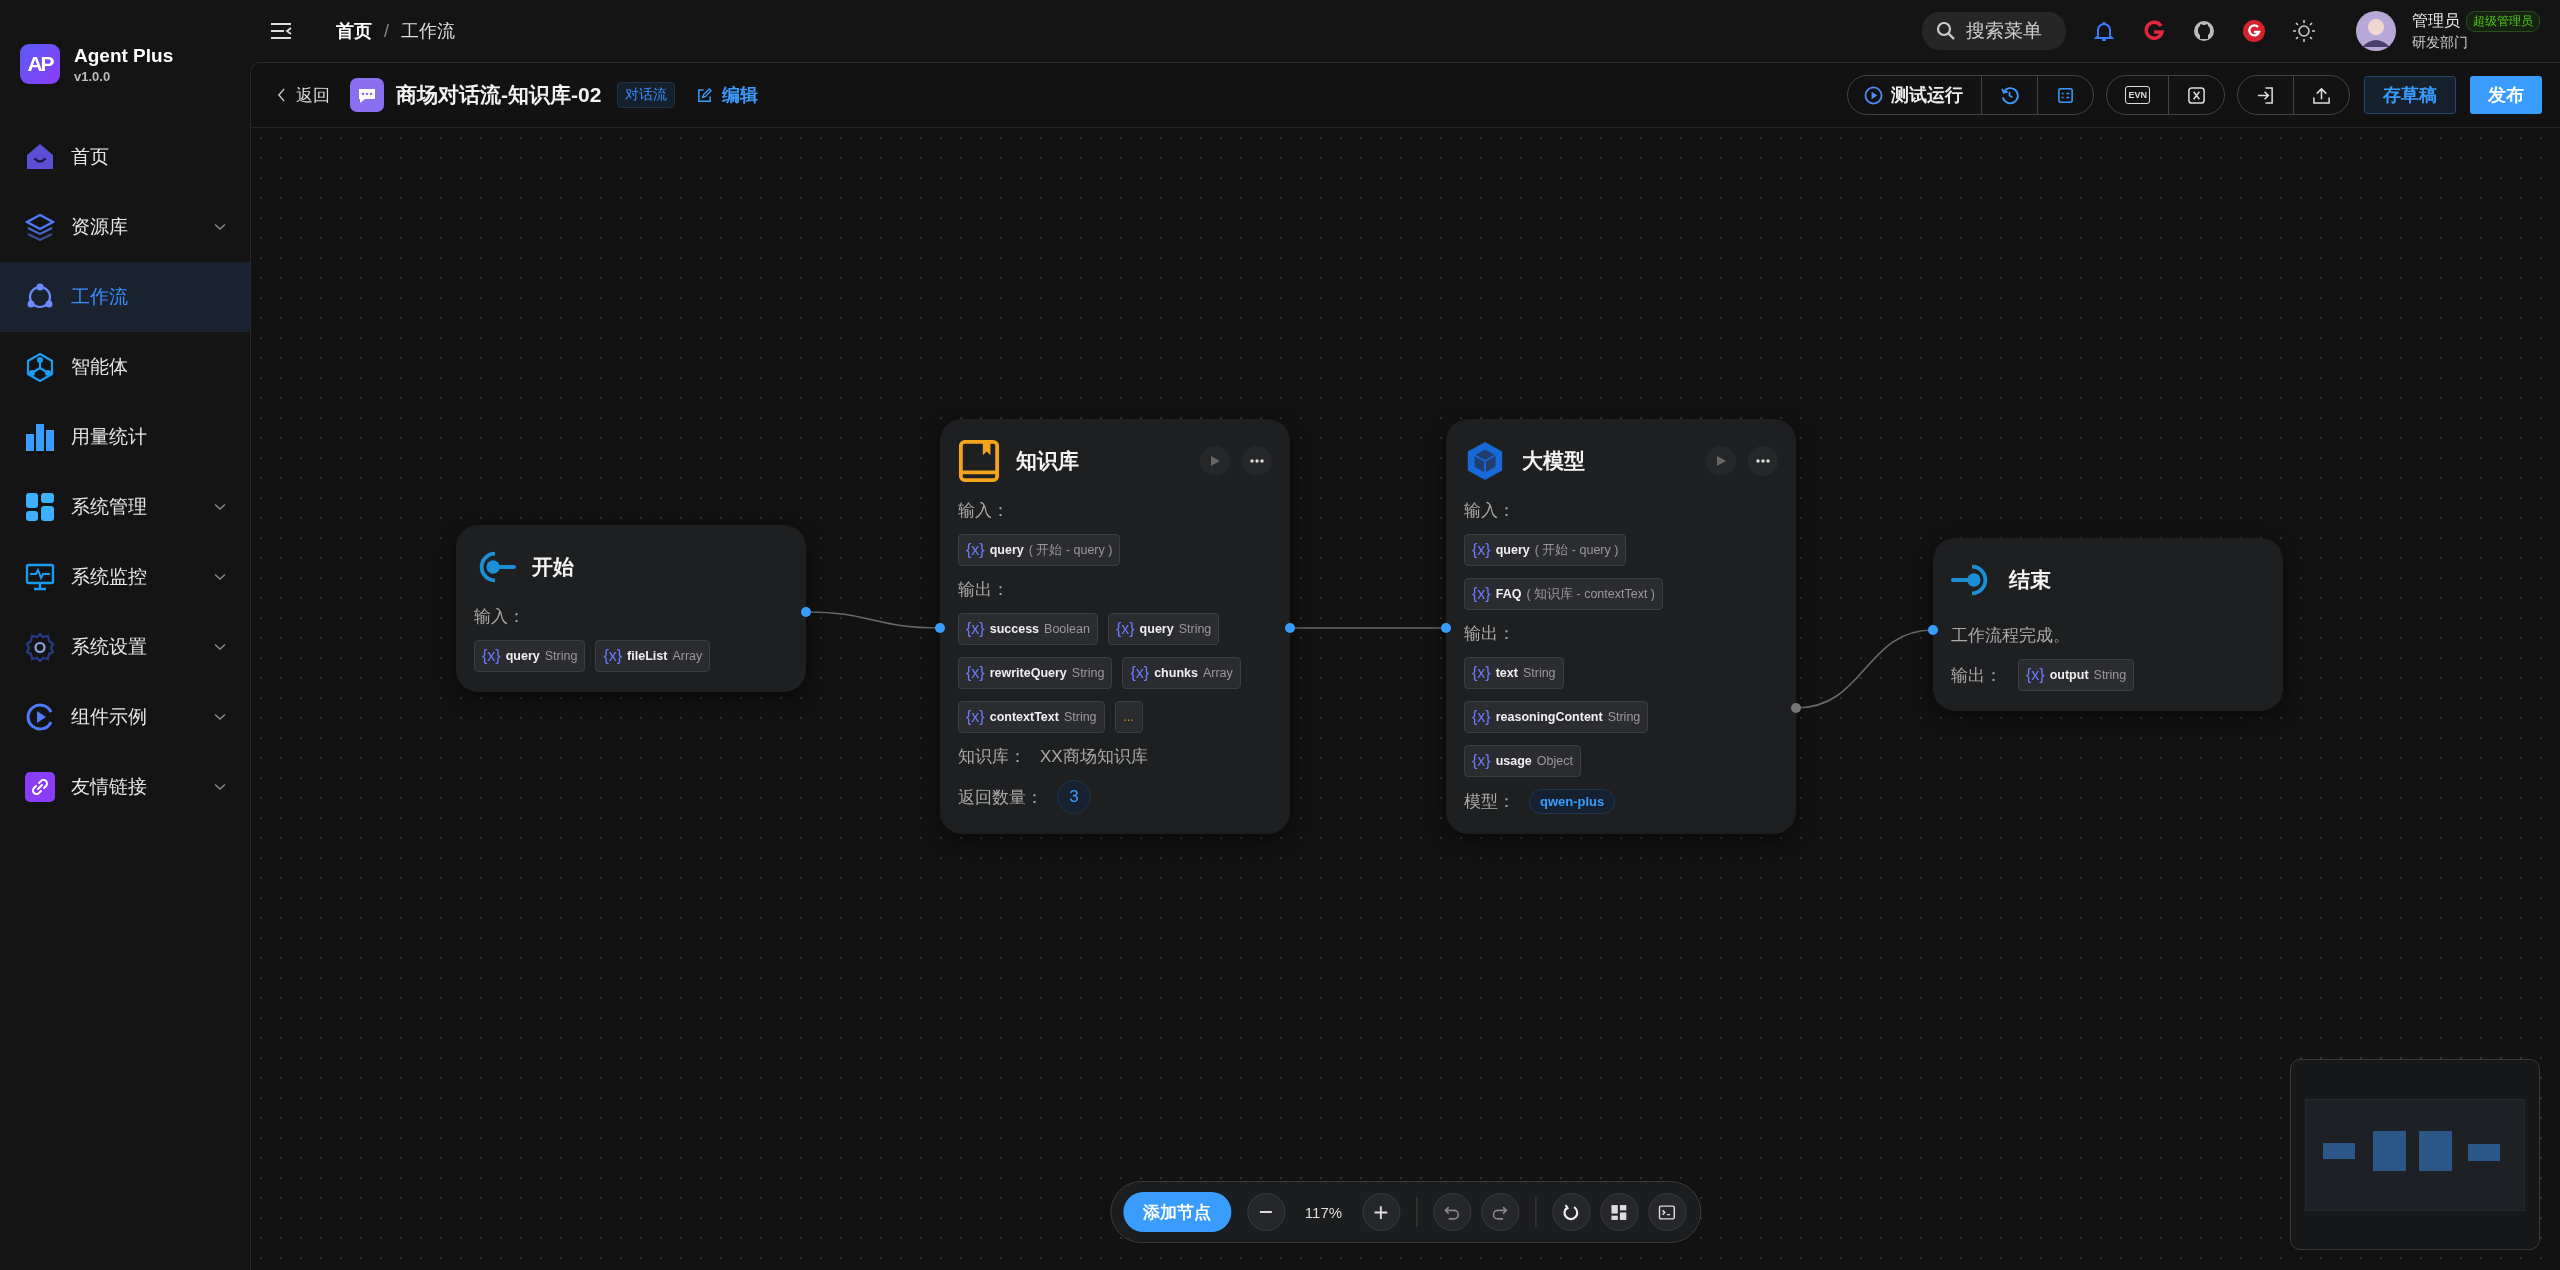  What do you see at coordinates (1047, 461) in the screenshot?
I see `node-title: 知识库` at bounding box center [1047, 461].